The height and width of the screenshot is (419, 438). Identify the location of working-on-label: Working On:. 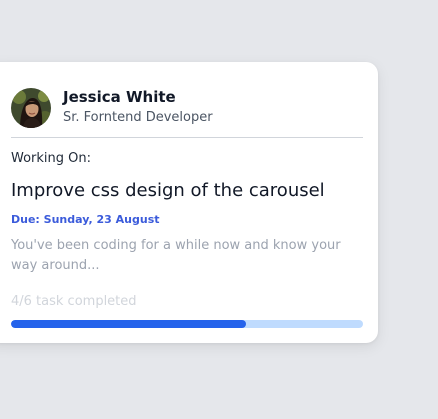
(51, 158).